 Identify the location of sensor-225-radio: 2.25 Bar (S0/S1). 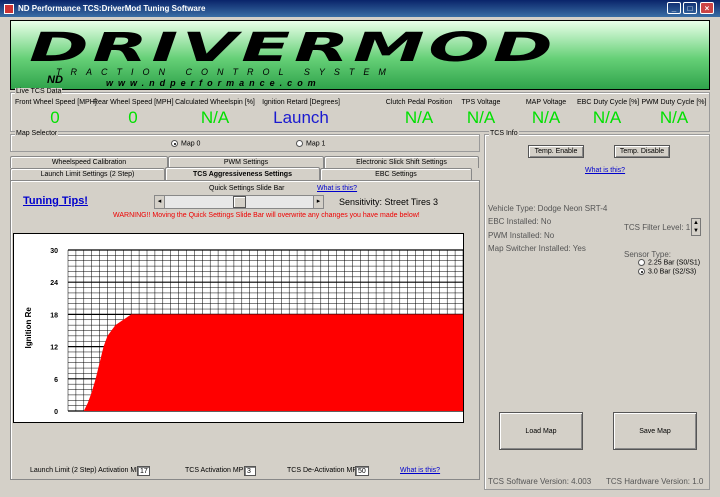
(669, 262).